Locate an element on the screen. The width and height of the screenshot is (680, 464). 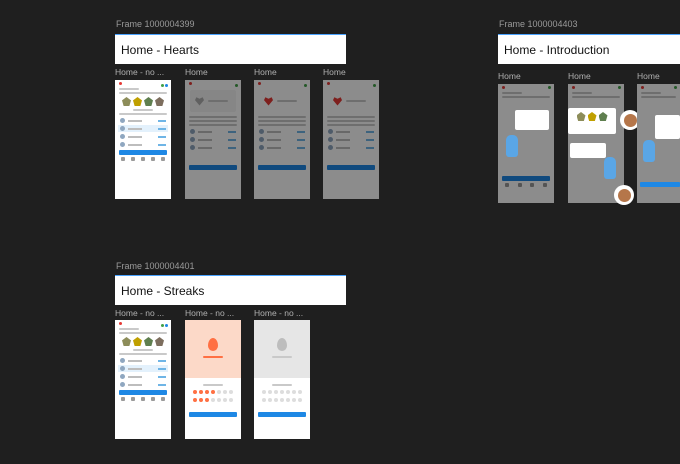
frame-title-streaks: Home - Streaks is located at coordinates (230, 290).